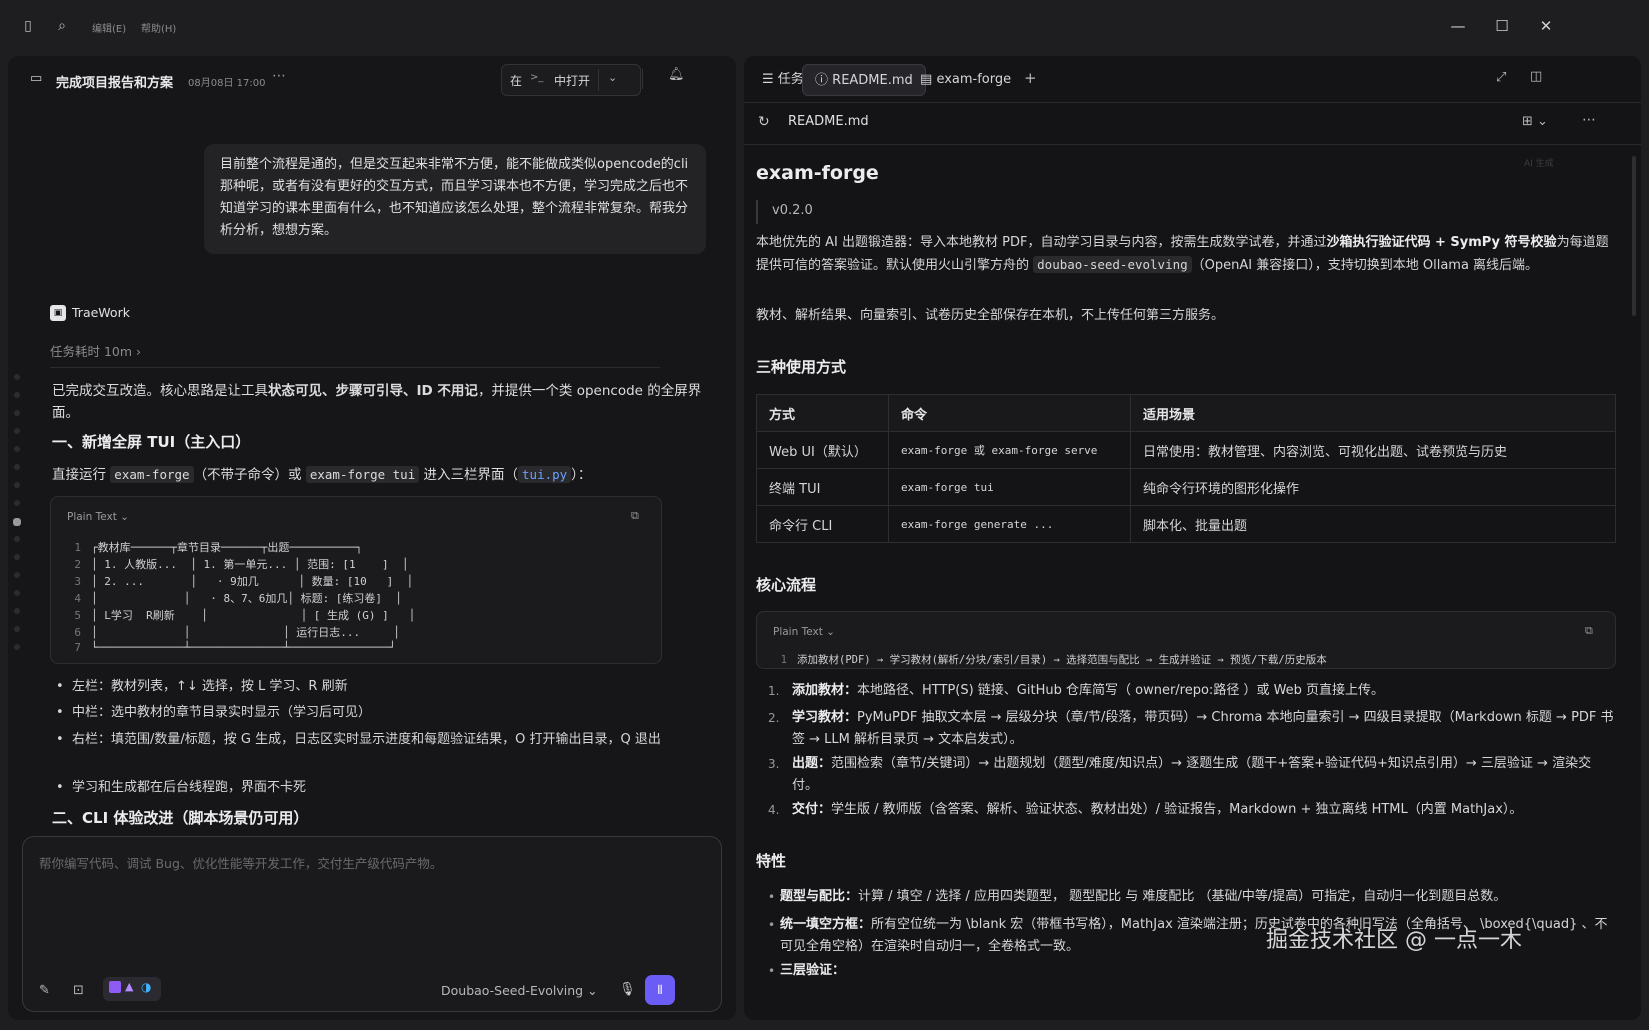 The height and width of the screenshot is (1030, 1649). What do you see at coordinates (245, 615) in the screenshot?
I see `code-line: 5 │ L学习 R刷新 │ │ [ 生成 (G) ] │` at bounding box center [245, 615].